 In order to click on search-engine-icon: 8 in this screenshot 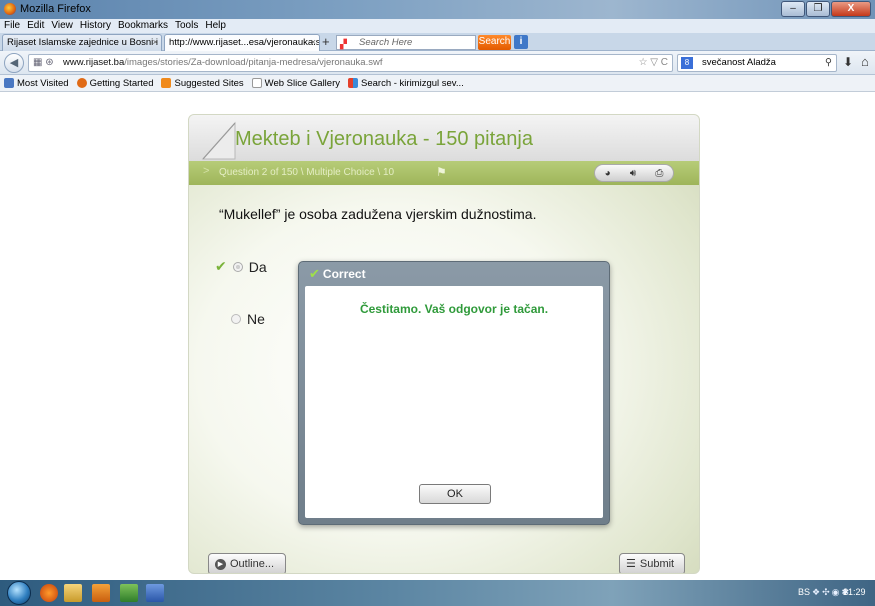, I will do `click(687, 63)`.